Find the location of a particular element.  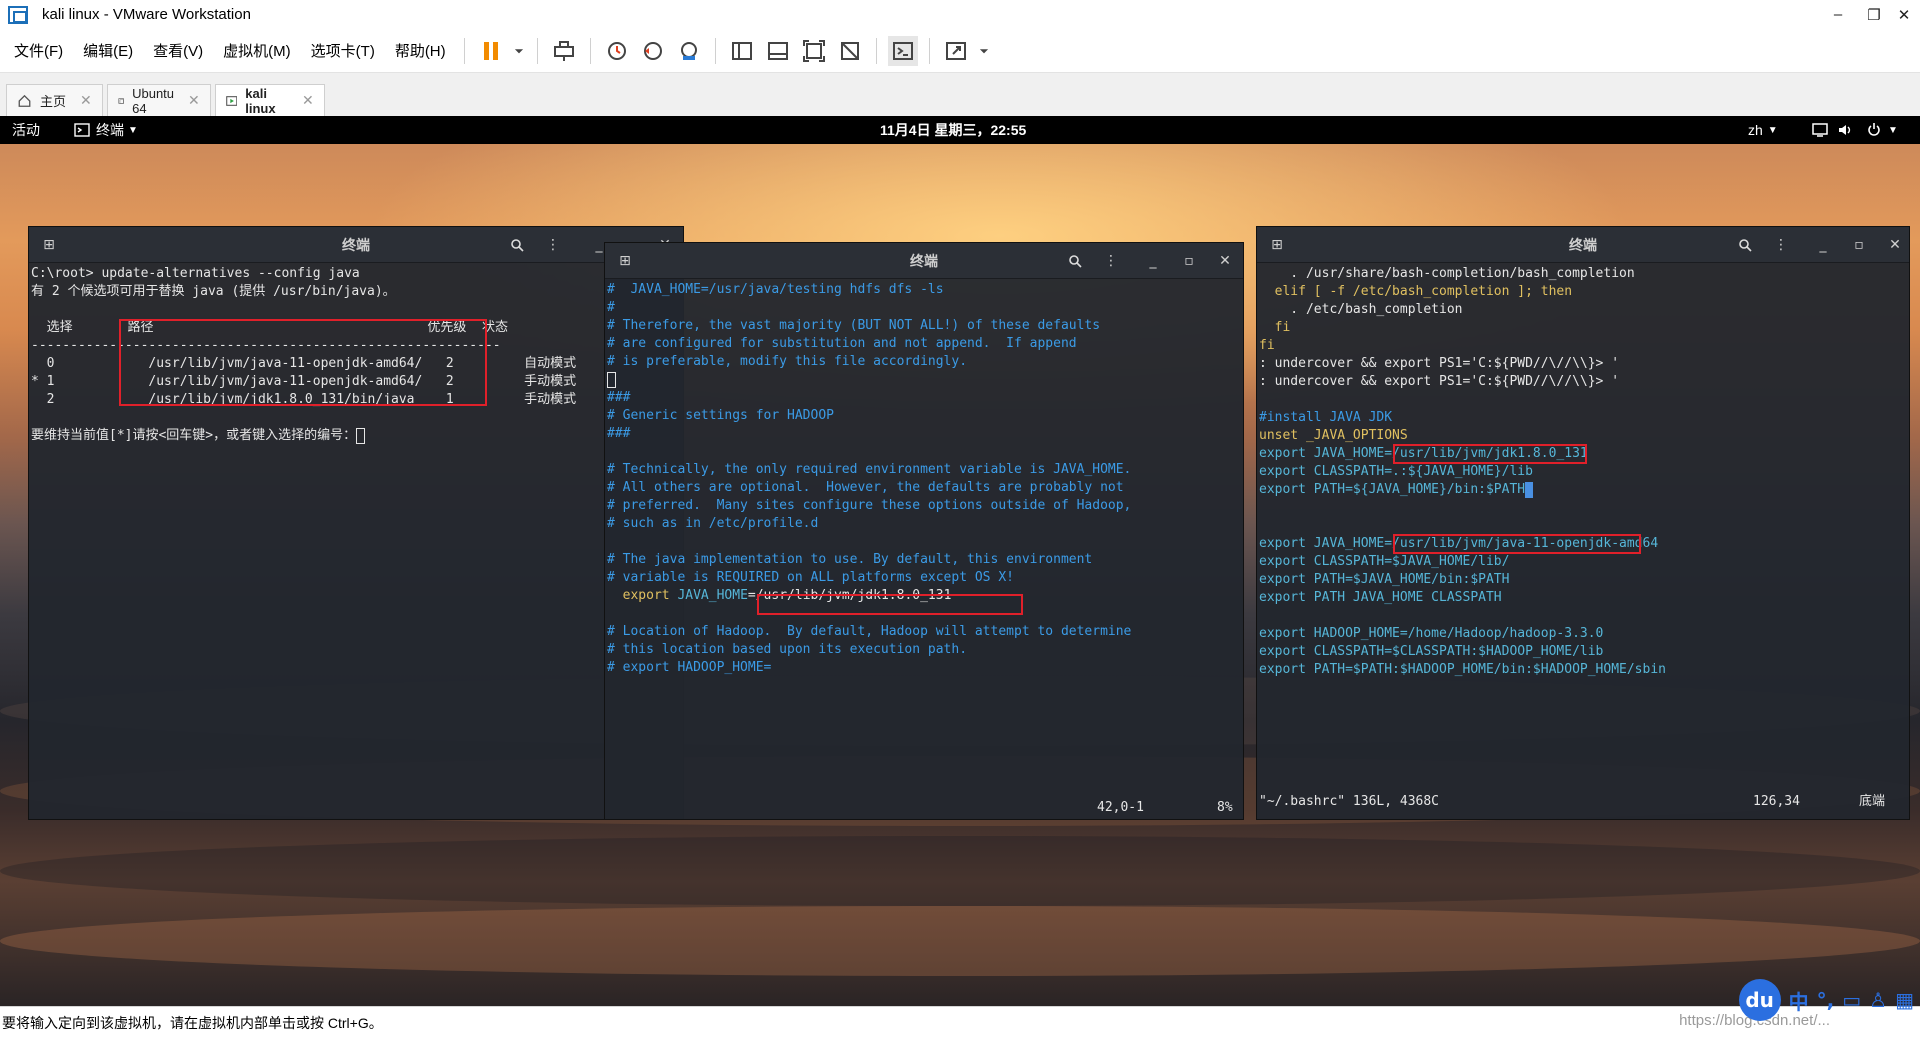

punctuation-icon: °, is located at coordinates (1826, 1000).